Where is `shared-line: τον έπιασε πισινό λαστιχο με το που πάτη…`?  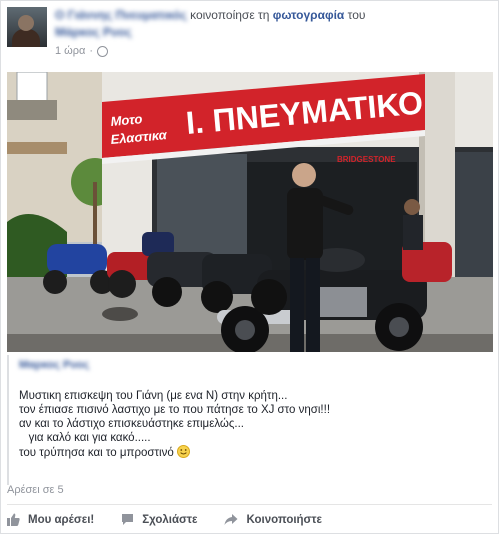 shared-line: τον έπιασε πισινό λαστιχο με το που πάτη… is located at coordinates (175, 410).